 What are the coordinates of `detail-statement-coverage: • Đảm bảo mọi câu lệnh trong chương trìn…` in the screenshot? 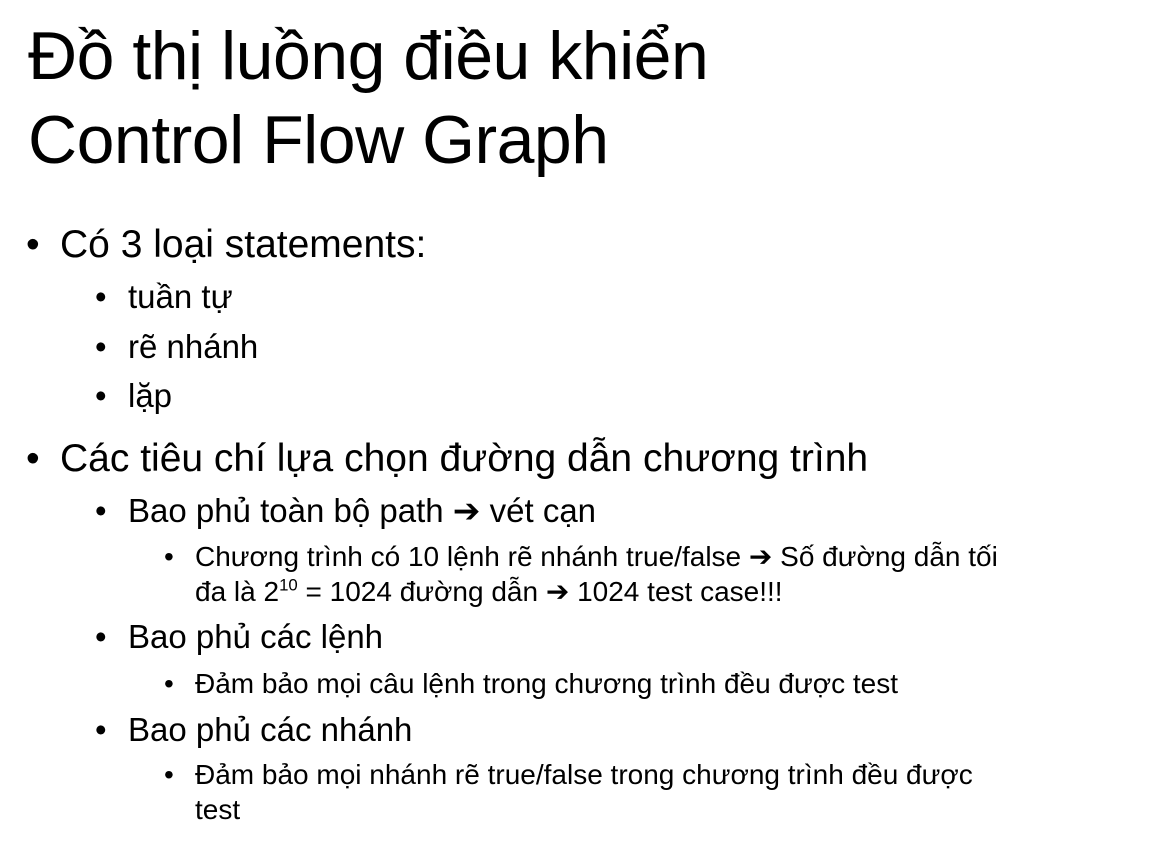 It's located at (531, 684).